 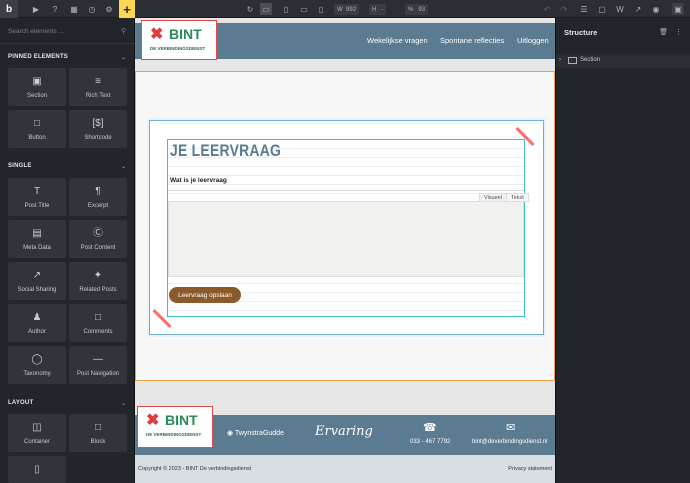 What do you see at coordinates (533, 40) in the screenshot?
I see `nav-link: Uitloggen` at bounding box center [533, 40].